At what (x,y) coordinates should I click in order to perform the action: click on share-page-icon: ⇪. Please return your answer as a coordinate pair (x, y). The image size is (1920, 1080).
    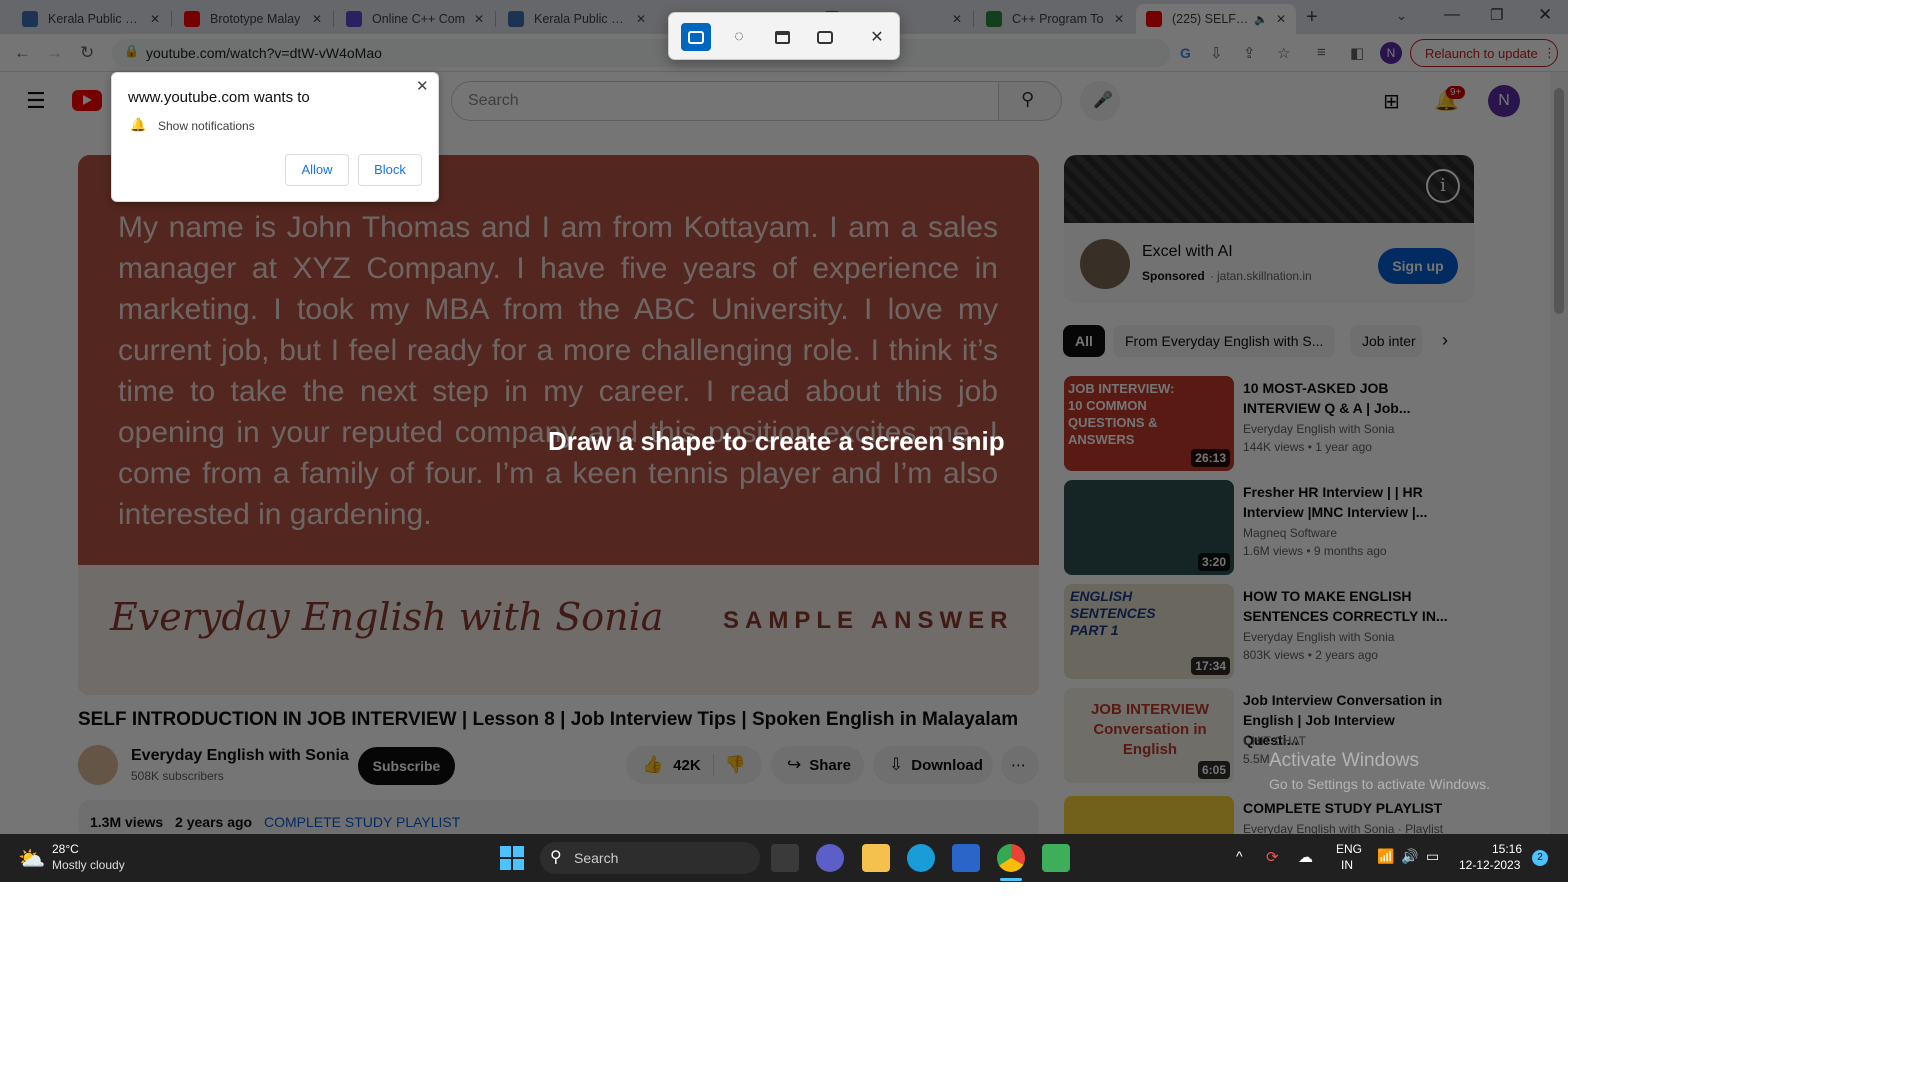
    Looking at the image, I should click on (1249, 53).